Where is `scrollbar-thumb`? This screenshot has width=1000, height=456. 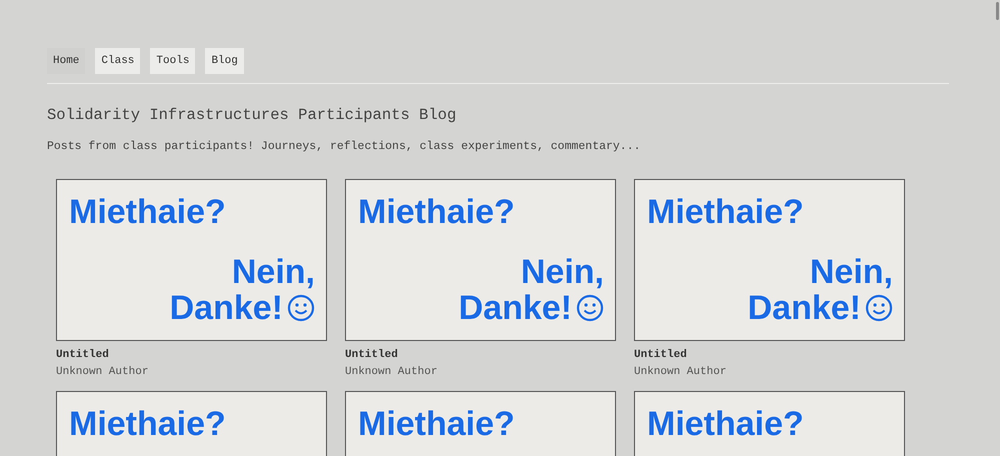
scrollbar-thumb is located at coordinates (997, 11).